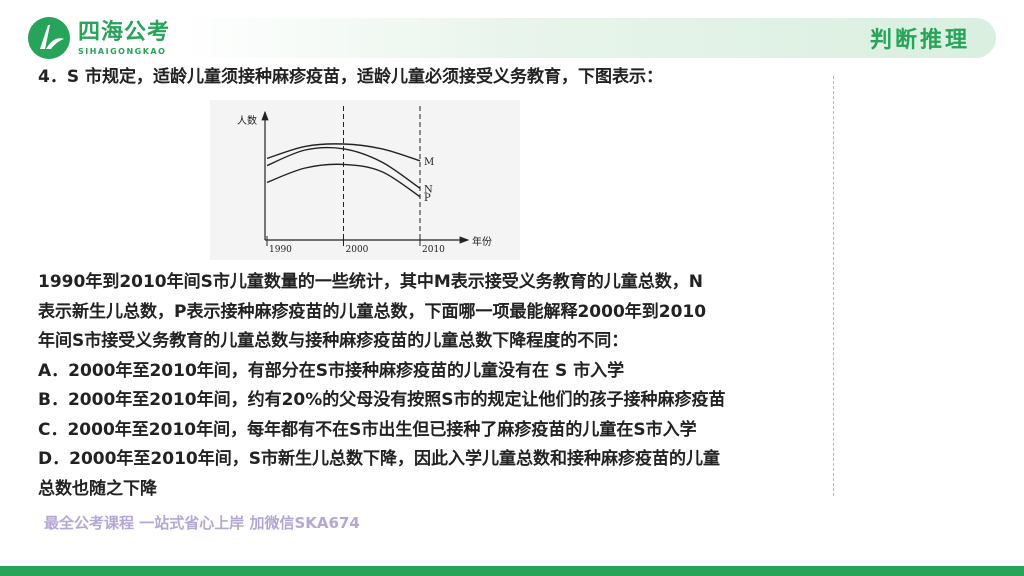 Image resolution: width=1024 pixels, height=576 pixels. I want to click on logo-chinese-text: 四海公考, so click(124, 32).